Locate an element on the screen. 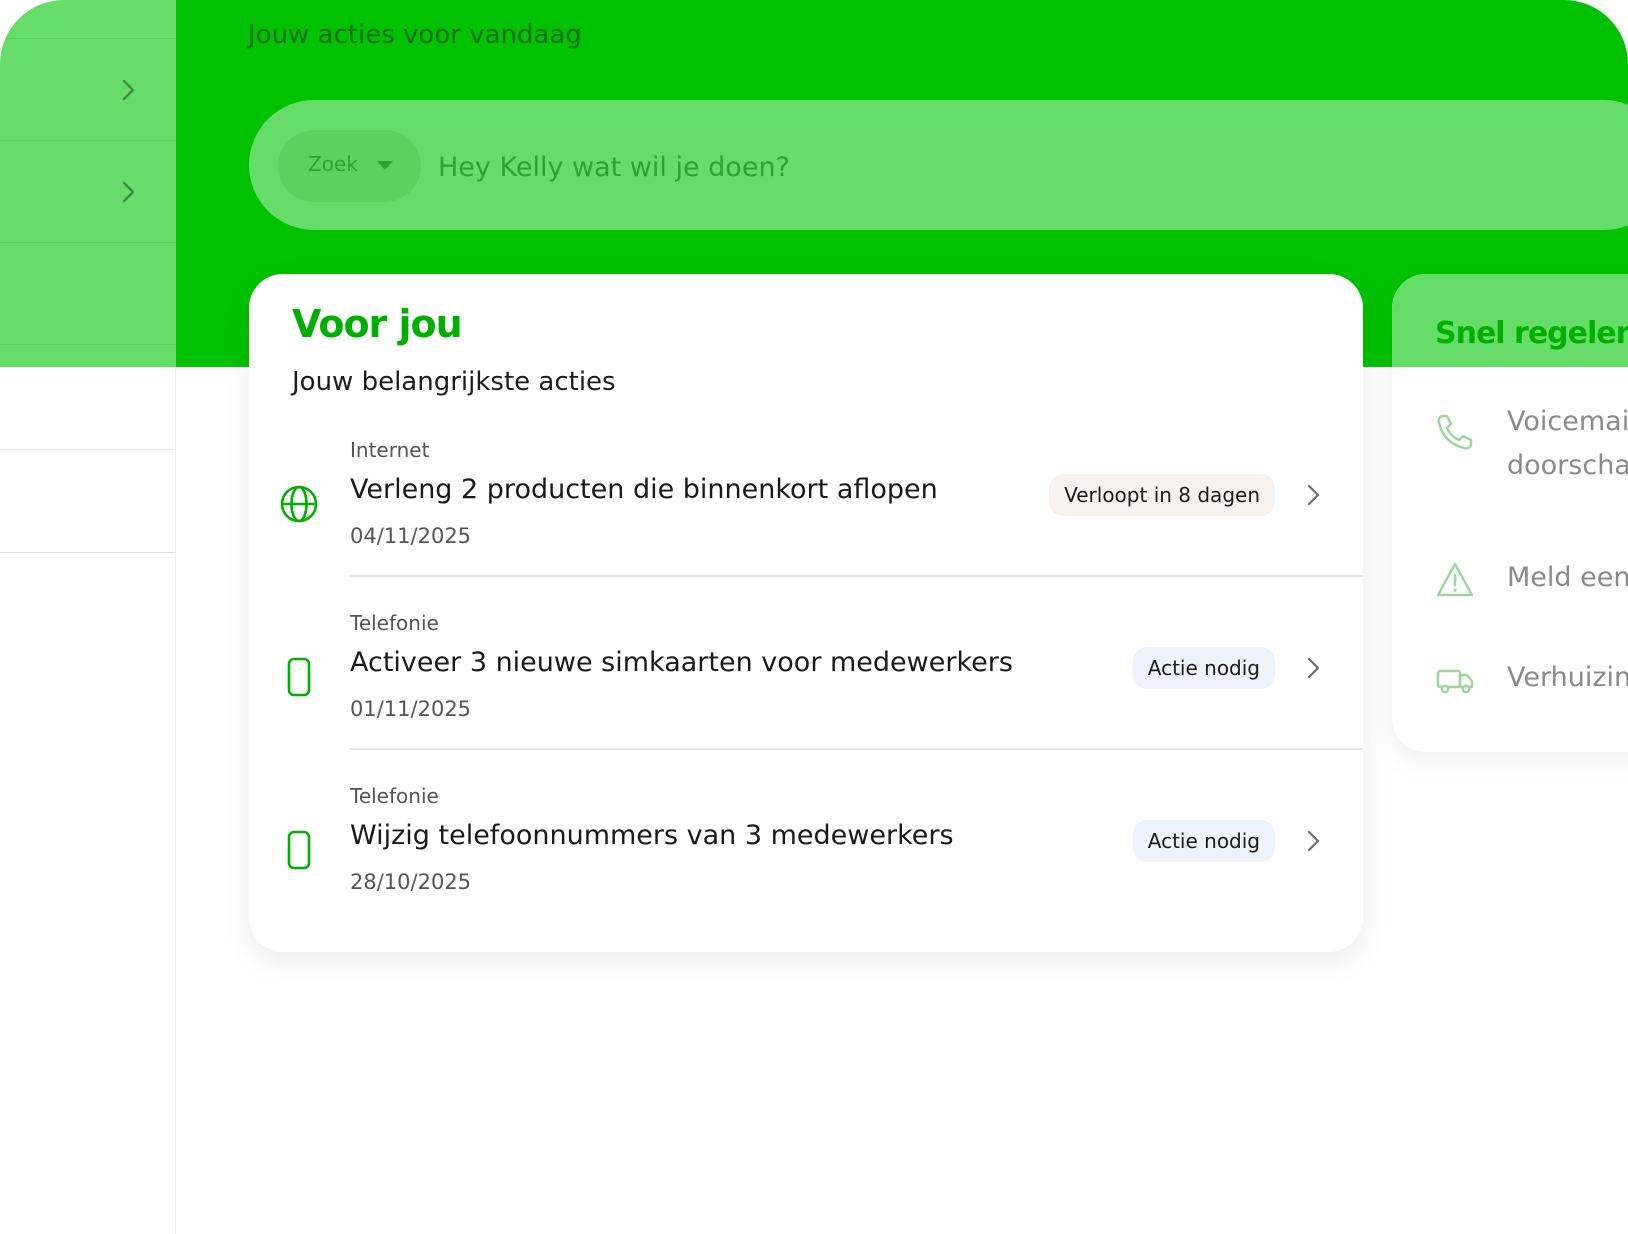 The width and height of the screenshot is (1628, 1234). quick-item-report: Meld een is located at coordinates (1510, 582).